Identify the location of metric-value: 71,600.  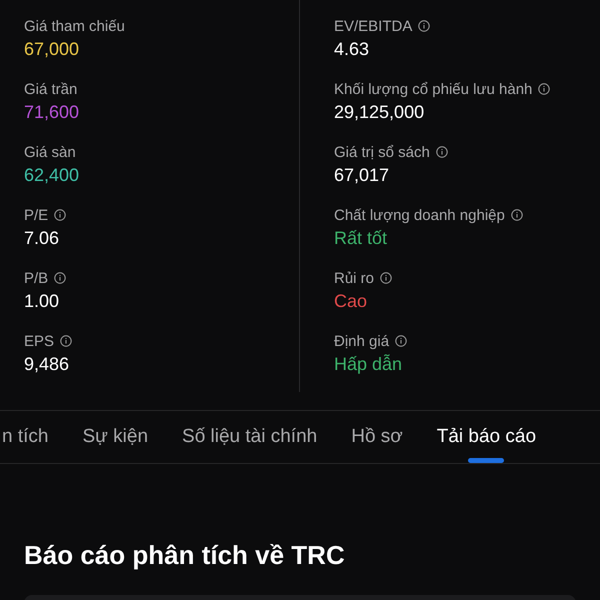
(52, 112).